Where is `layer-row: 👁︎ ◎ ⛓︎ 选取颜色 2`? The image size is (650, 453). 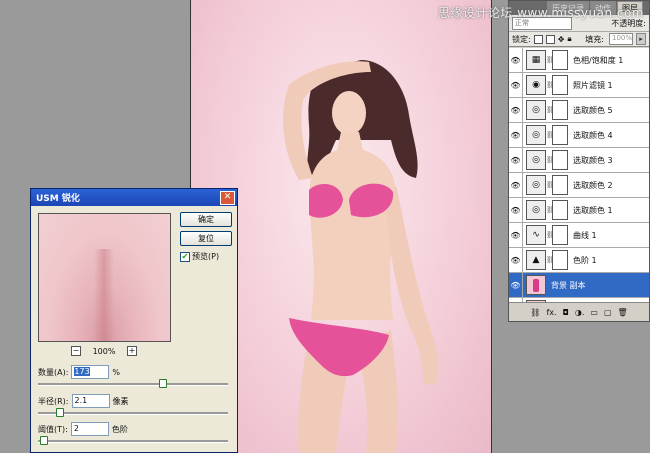 layer-row: 👁︎ ◎ ⛓︎ 选取颜色 2 is located at coordinates (579, 185).